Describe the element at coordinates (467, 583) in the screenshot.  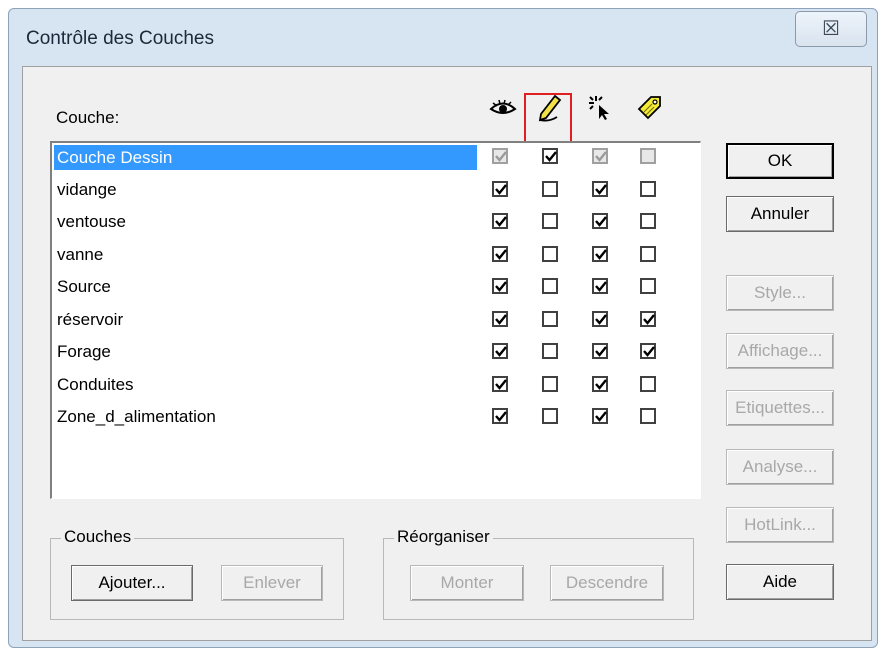
I see `move-up-button: Monter` at that location.